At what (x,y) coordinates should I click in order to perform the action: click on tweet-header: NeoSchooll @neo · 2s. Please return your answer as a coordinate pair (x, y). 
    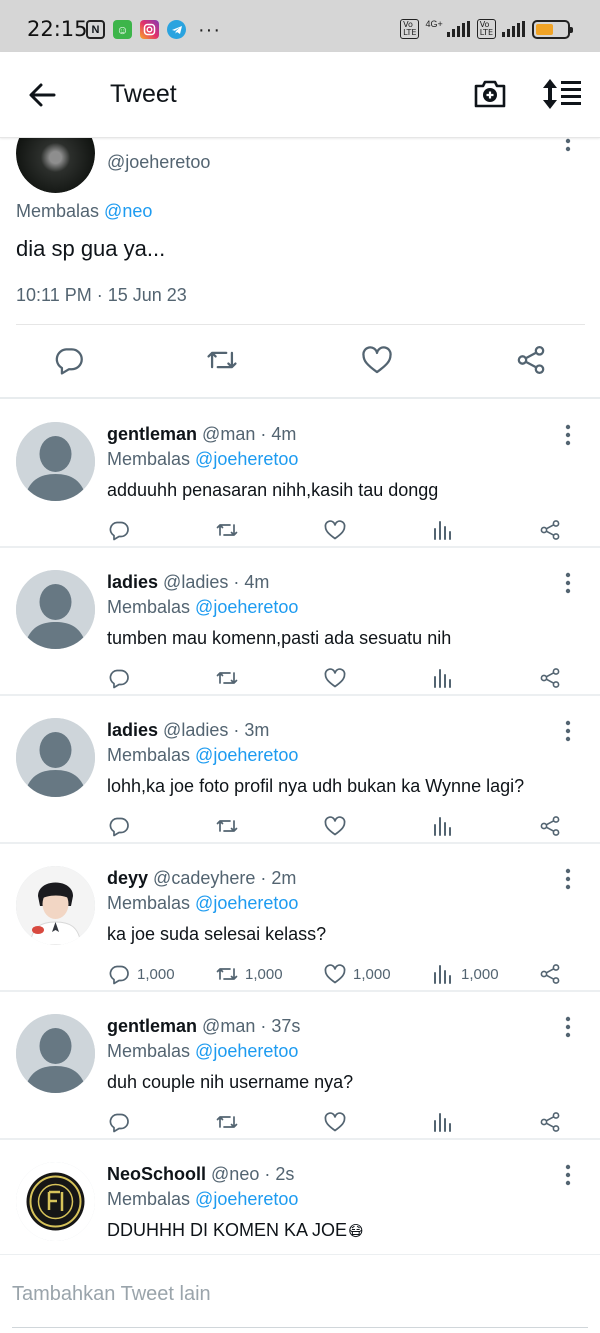
    Looking at the image, I should click on (200, 1174).